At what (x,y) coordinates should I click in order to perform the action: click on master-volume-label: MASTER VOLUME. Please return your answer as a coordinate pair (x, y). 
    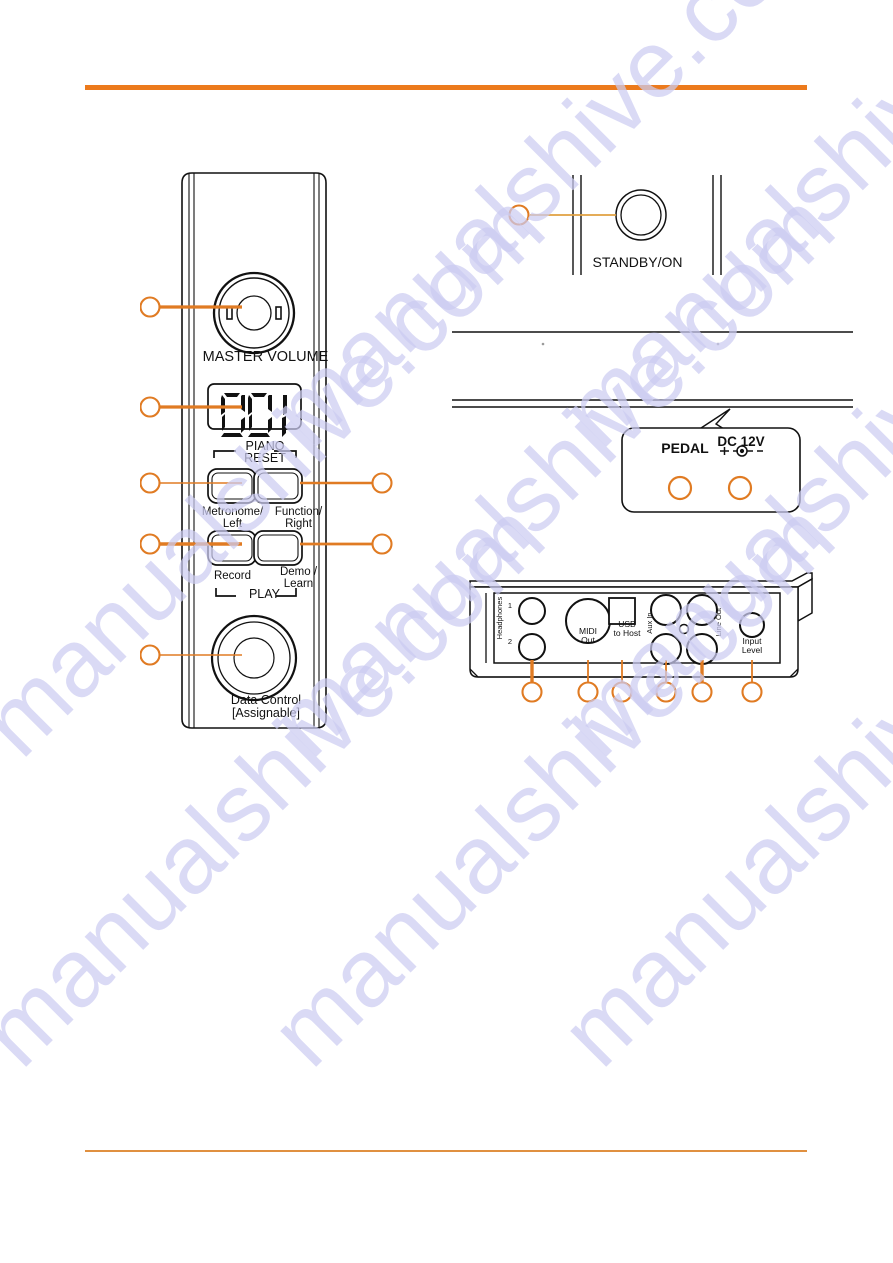
    Looking at the image, I should click on (265, 357).